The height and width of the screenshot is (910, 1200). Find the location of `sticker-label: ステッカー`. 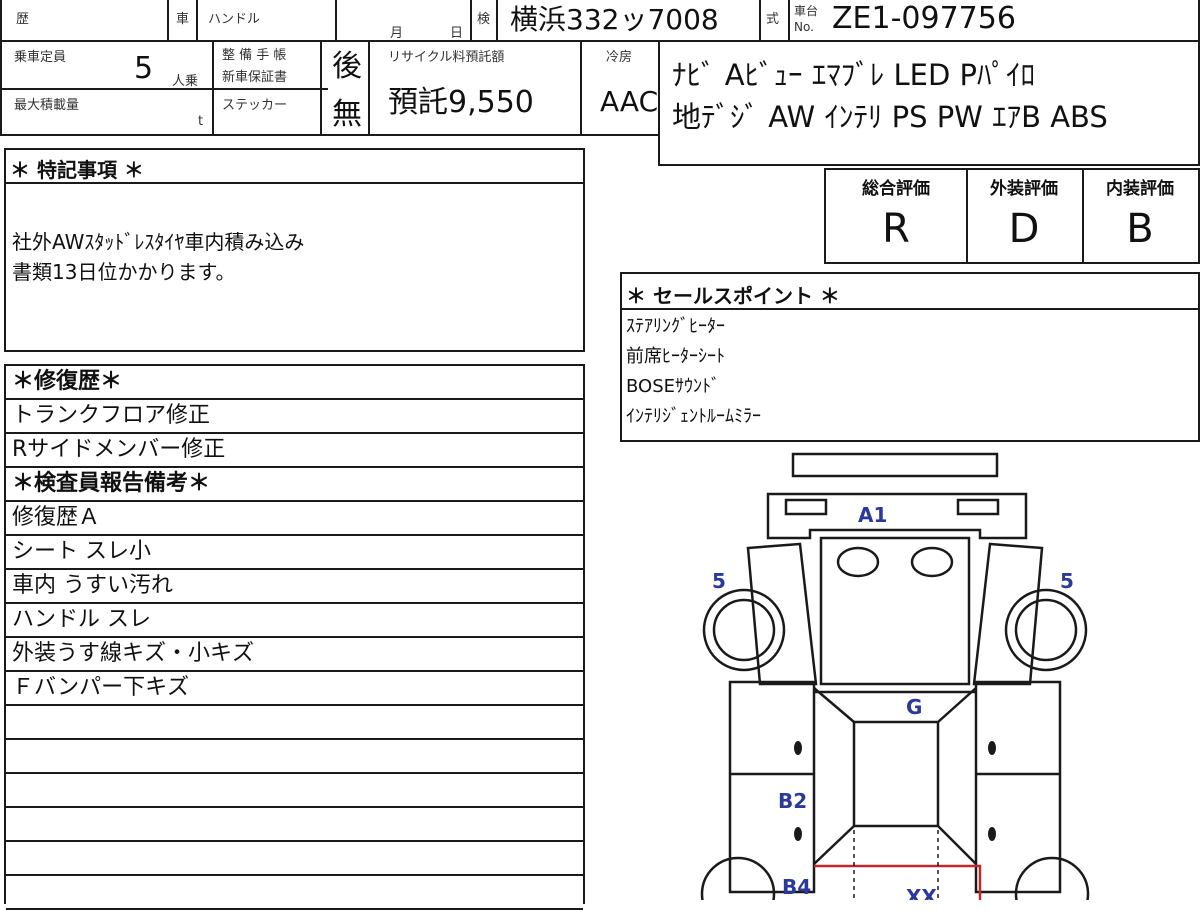

sticker-label: ステッカー is located at coordinates (255, 105).